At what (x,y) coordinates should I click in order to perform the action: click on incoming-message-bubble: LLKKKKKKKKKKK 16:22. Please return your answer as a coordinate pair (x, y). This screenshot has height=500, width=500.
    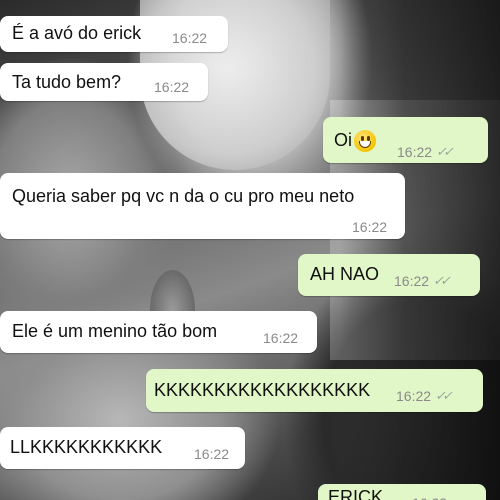
    Looking at the image, I should click on (122, 448).